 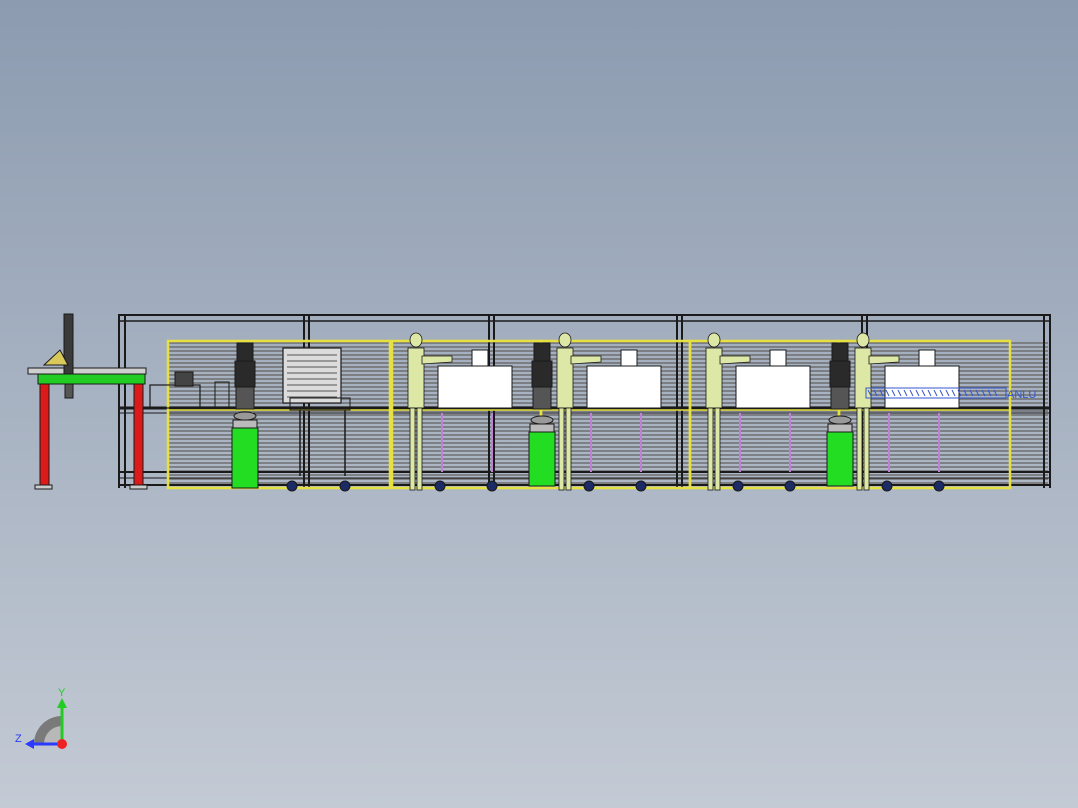 What do you see at coordinates (1021, 395) in the screenshot?
I see `annotation-text: ANLU` at bounding box center [1021, 395].